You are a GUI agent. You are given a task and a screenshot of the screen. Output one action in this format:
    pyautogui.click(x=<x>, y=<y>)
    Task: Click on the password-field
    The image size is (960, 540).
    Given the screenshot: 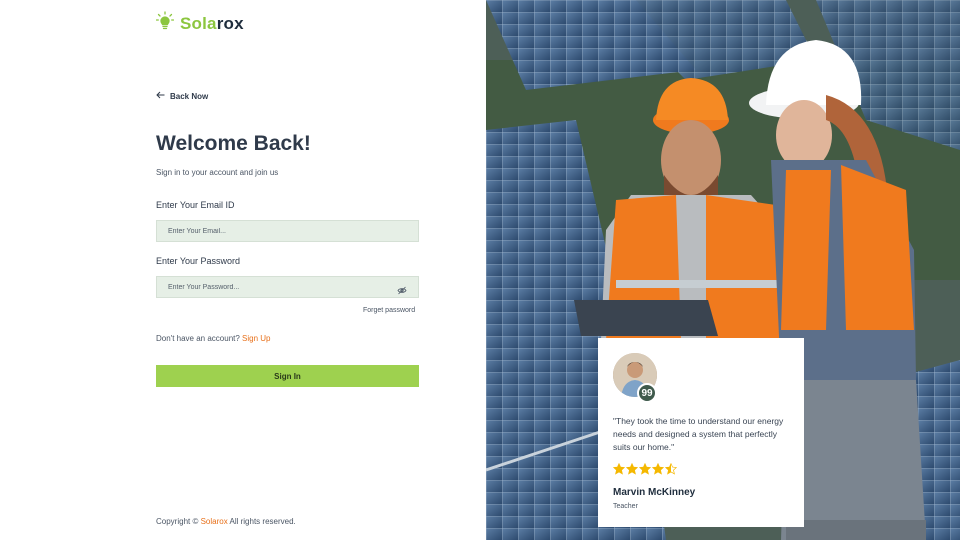 What is the action you would take?
    pyautogui.click(x=287, y=287)
    